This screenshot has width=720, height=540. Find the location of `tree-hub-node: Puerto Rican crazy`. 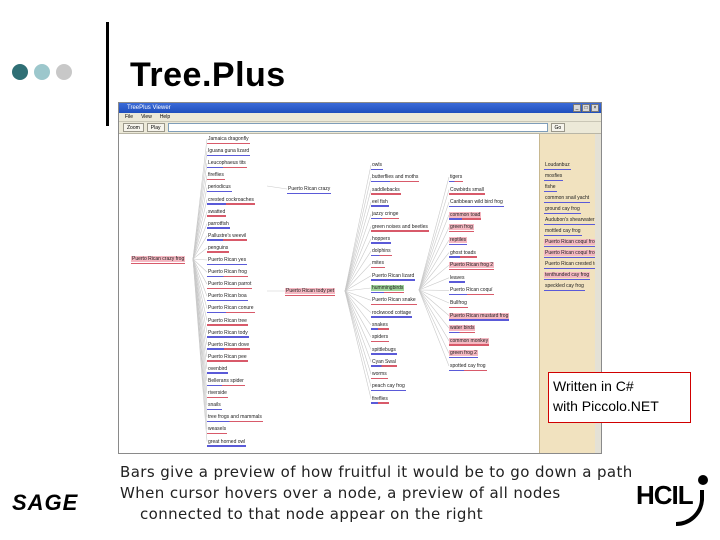

tree-hub-node: Puerto Rican crazy is located at coordinates (309, 190).